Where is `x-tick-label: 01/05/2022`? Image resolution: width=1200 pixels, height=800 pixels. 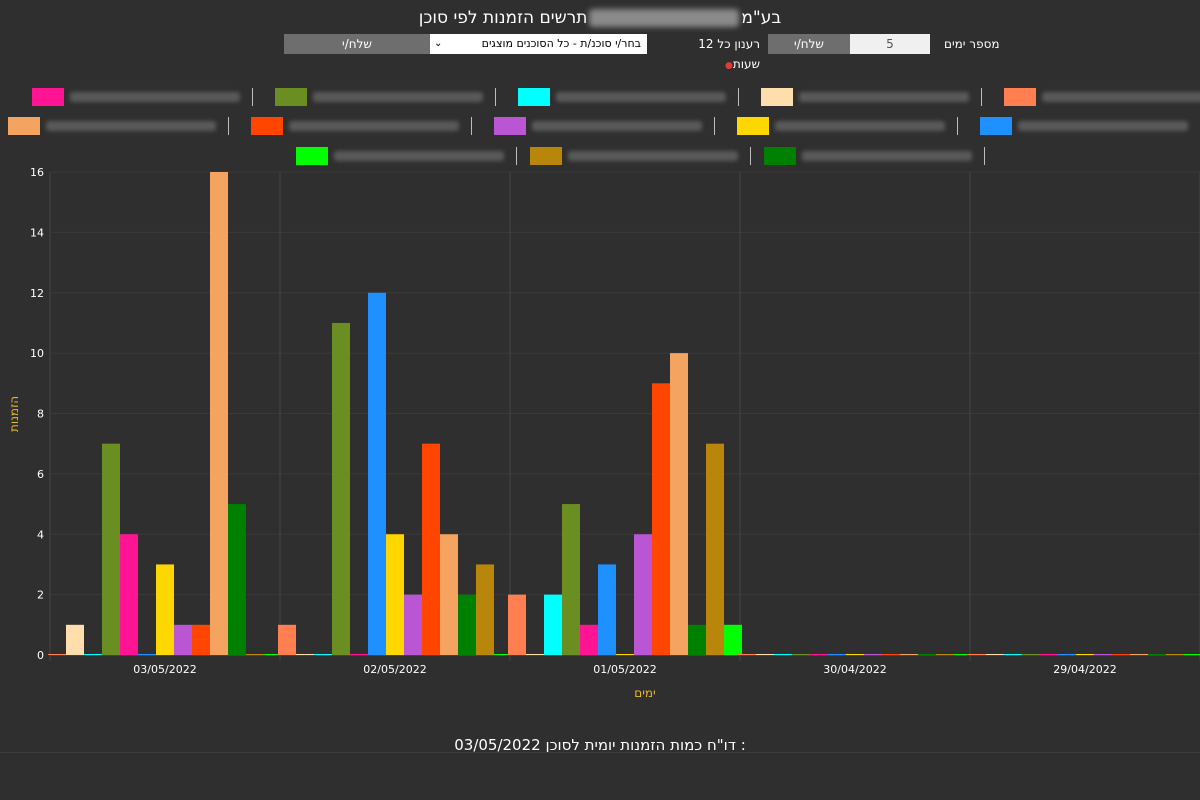
x-tick-label: 01/05/2022 is located at coordinates (624, 669).